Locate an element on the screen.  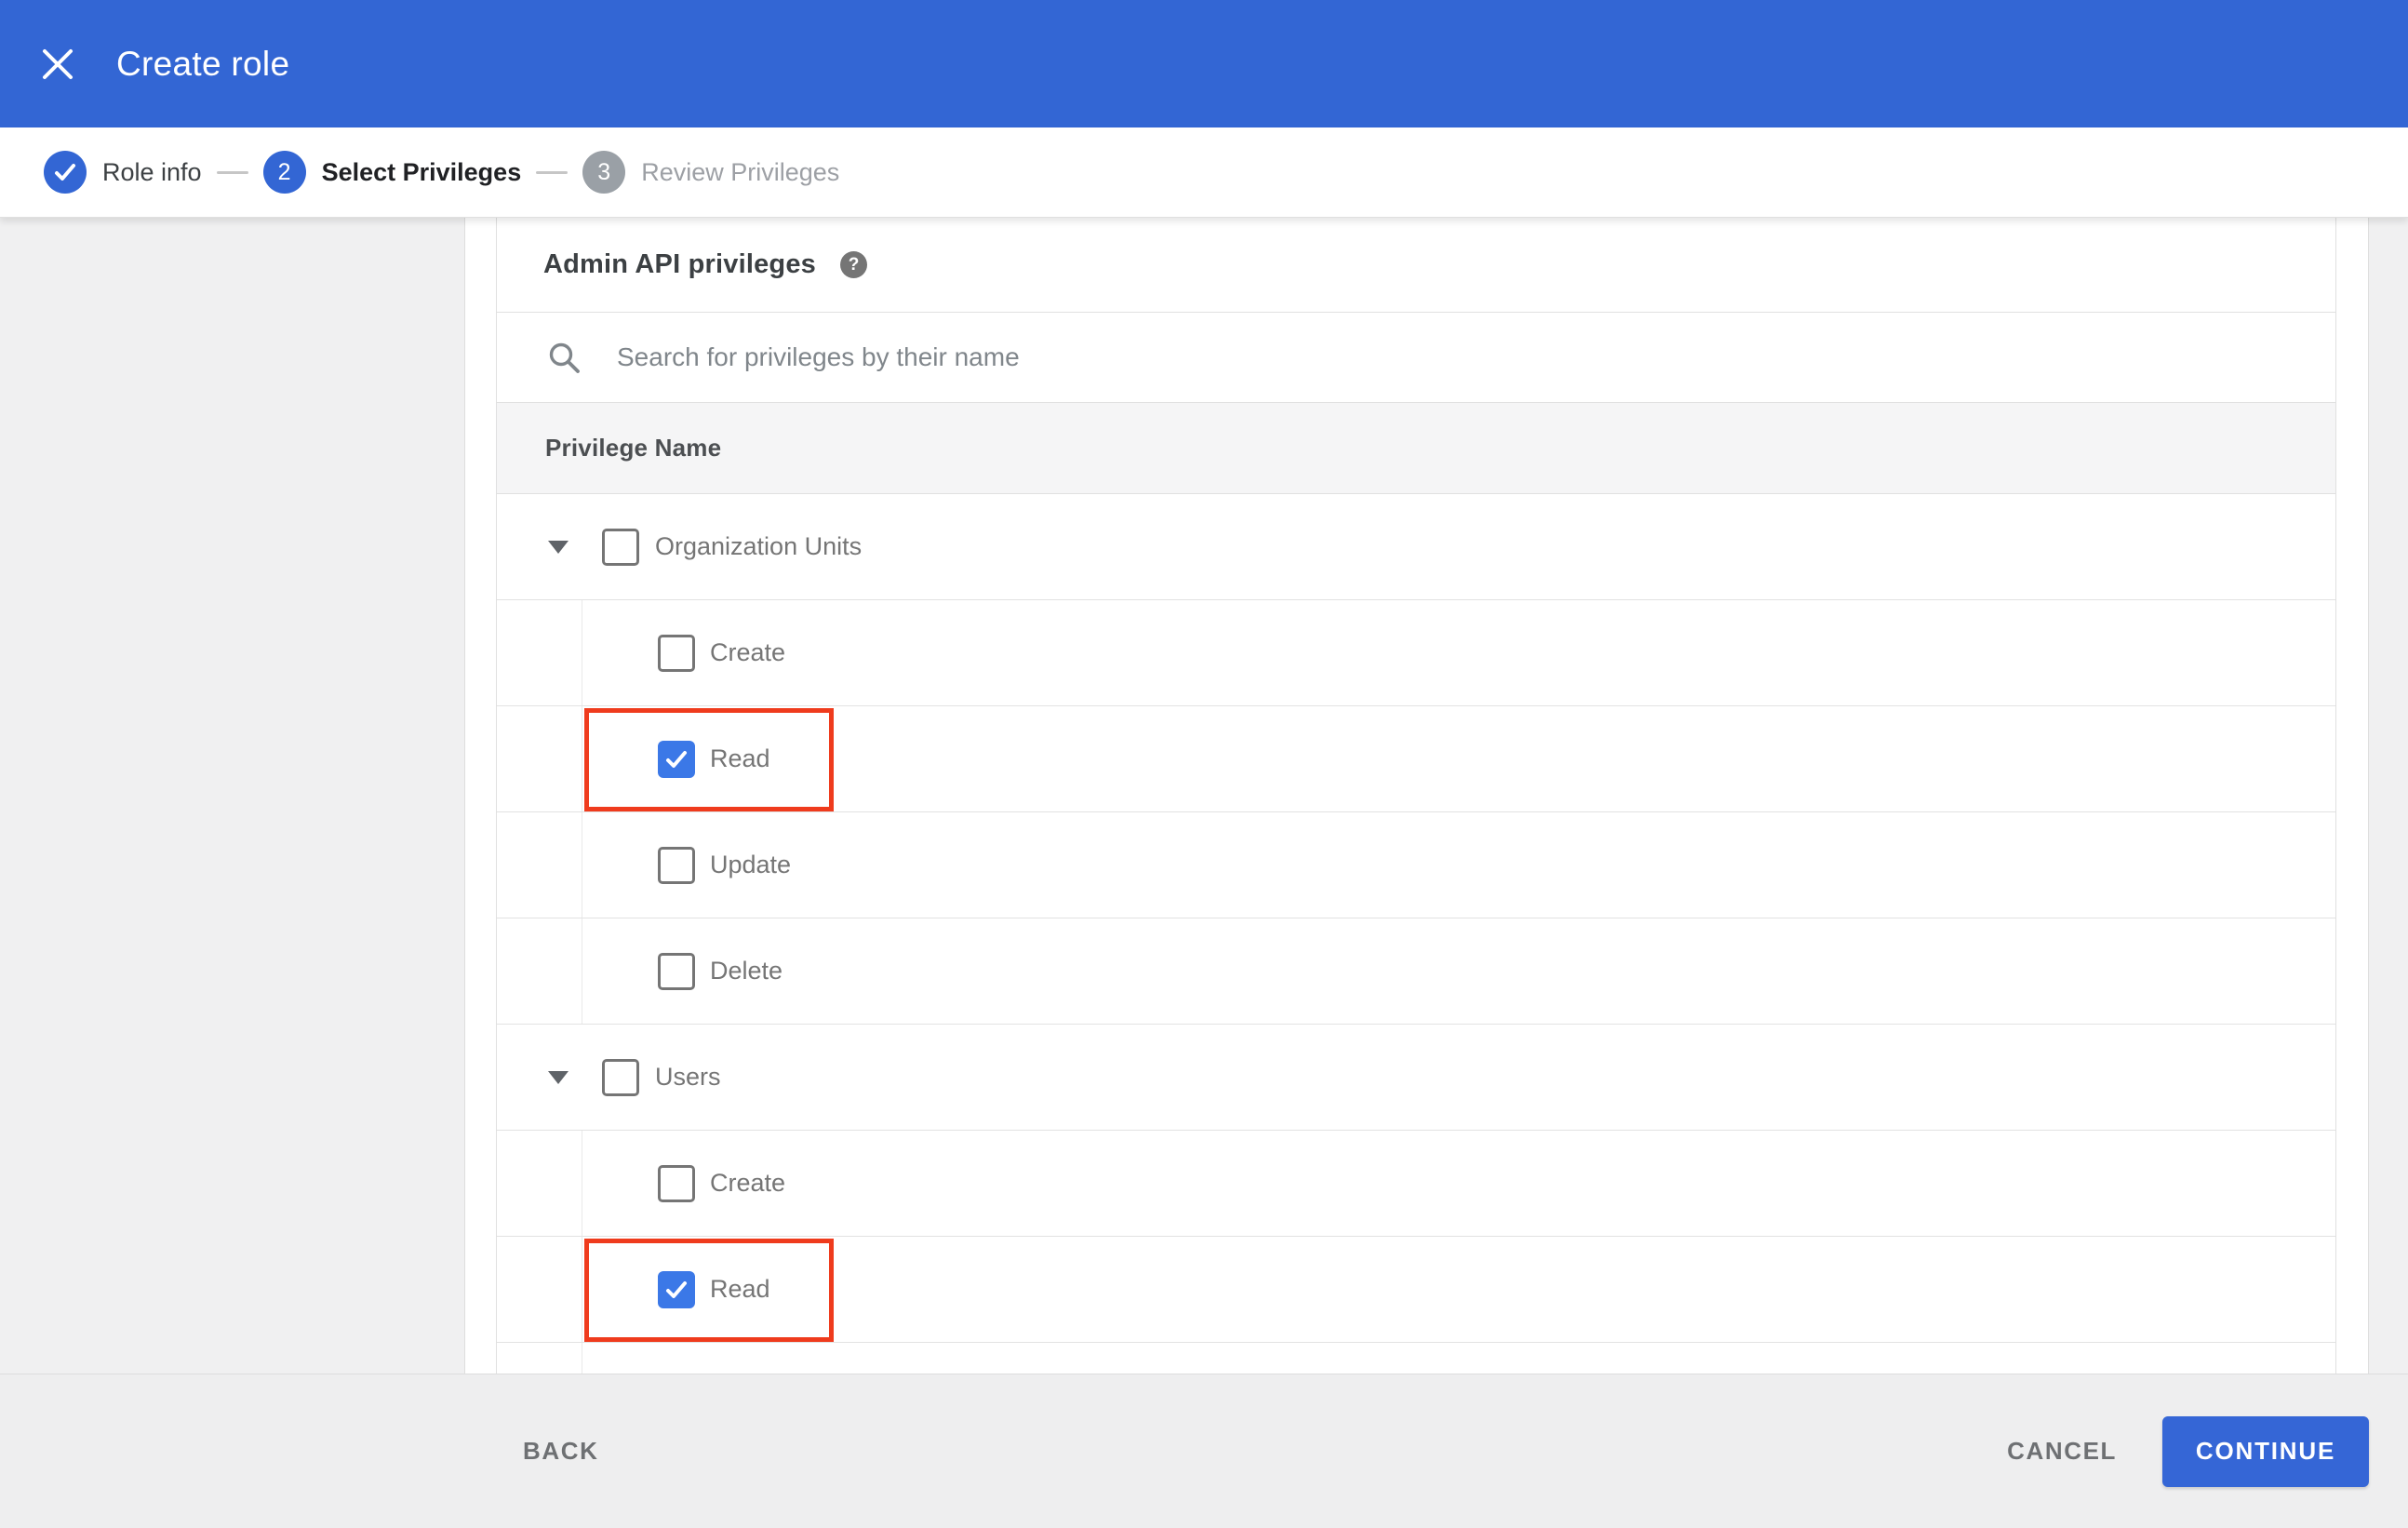
privilege-label: Users is located at coordinates (688, 1077).